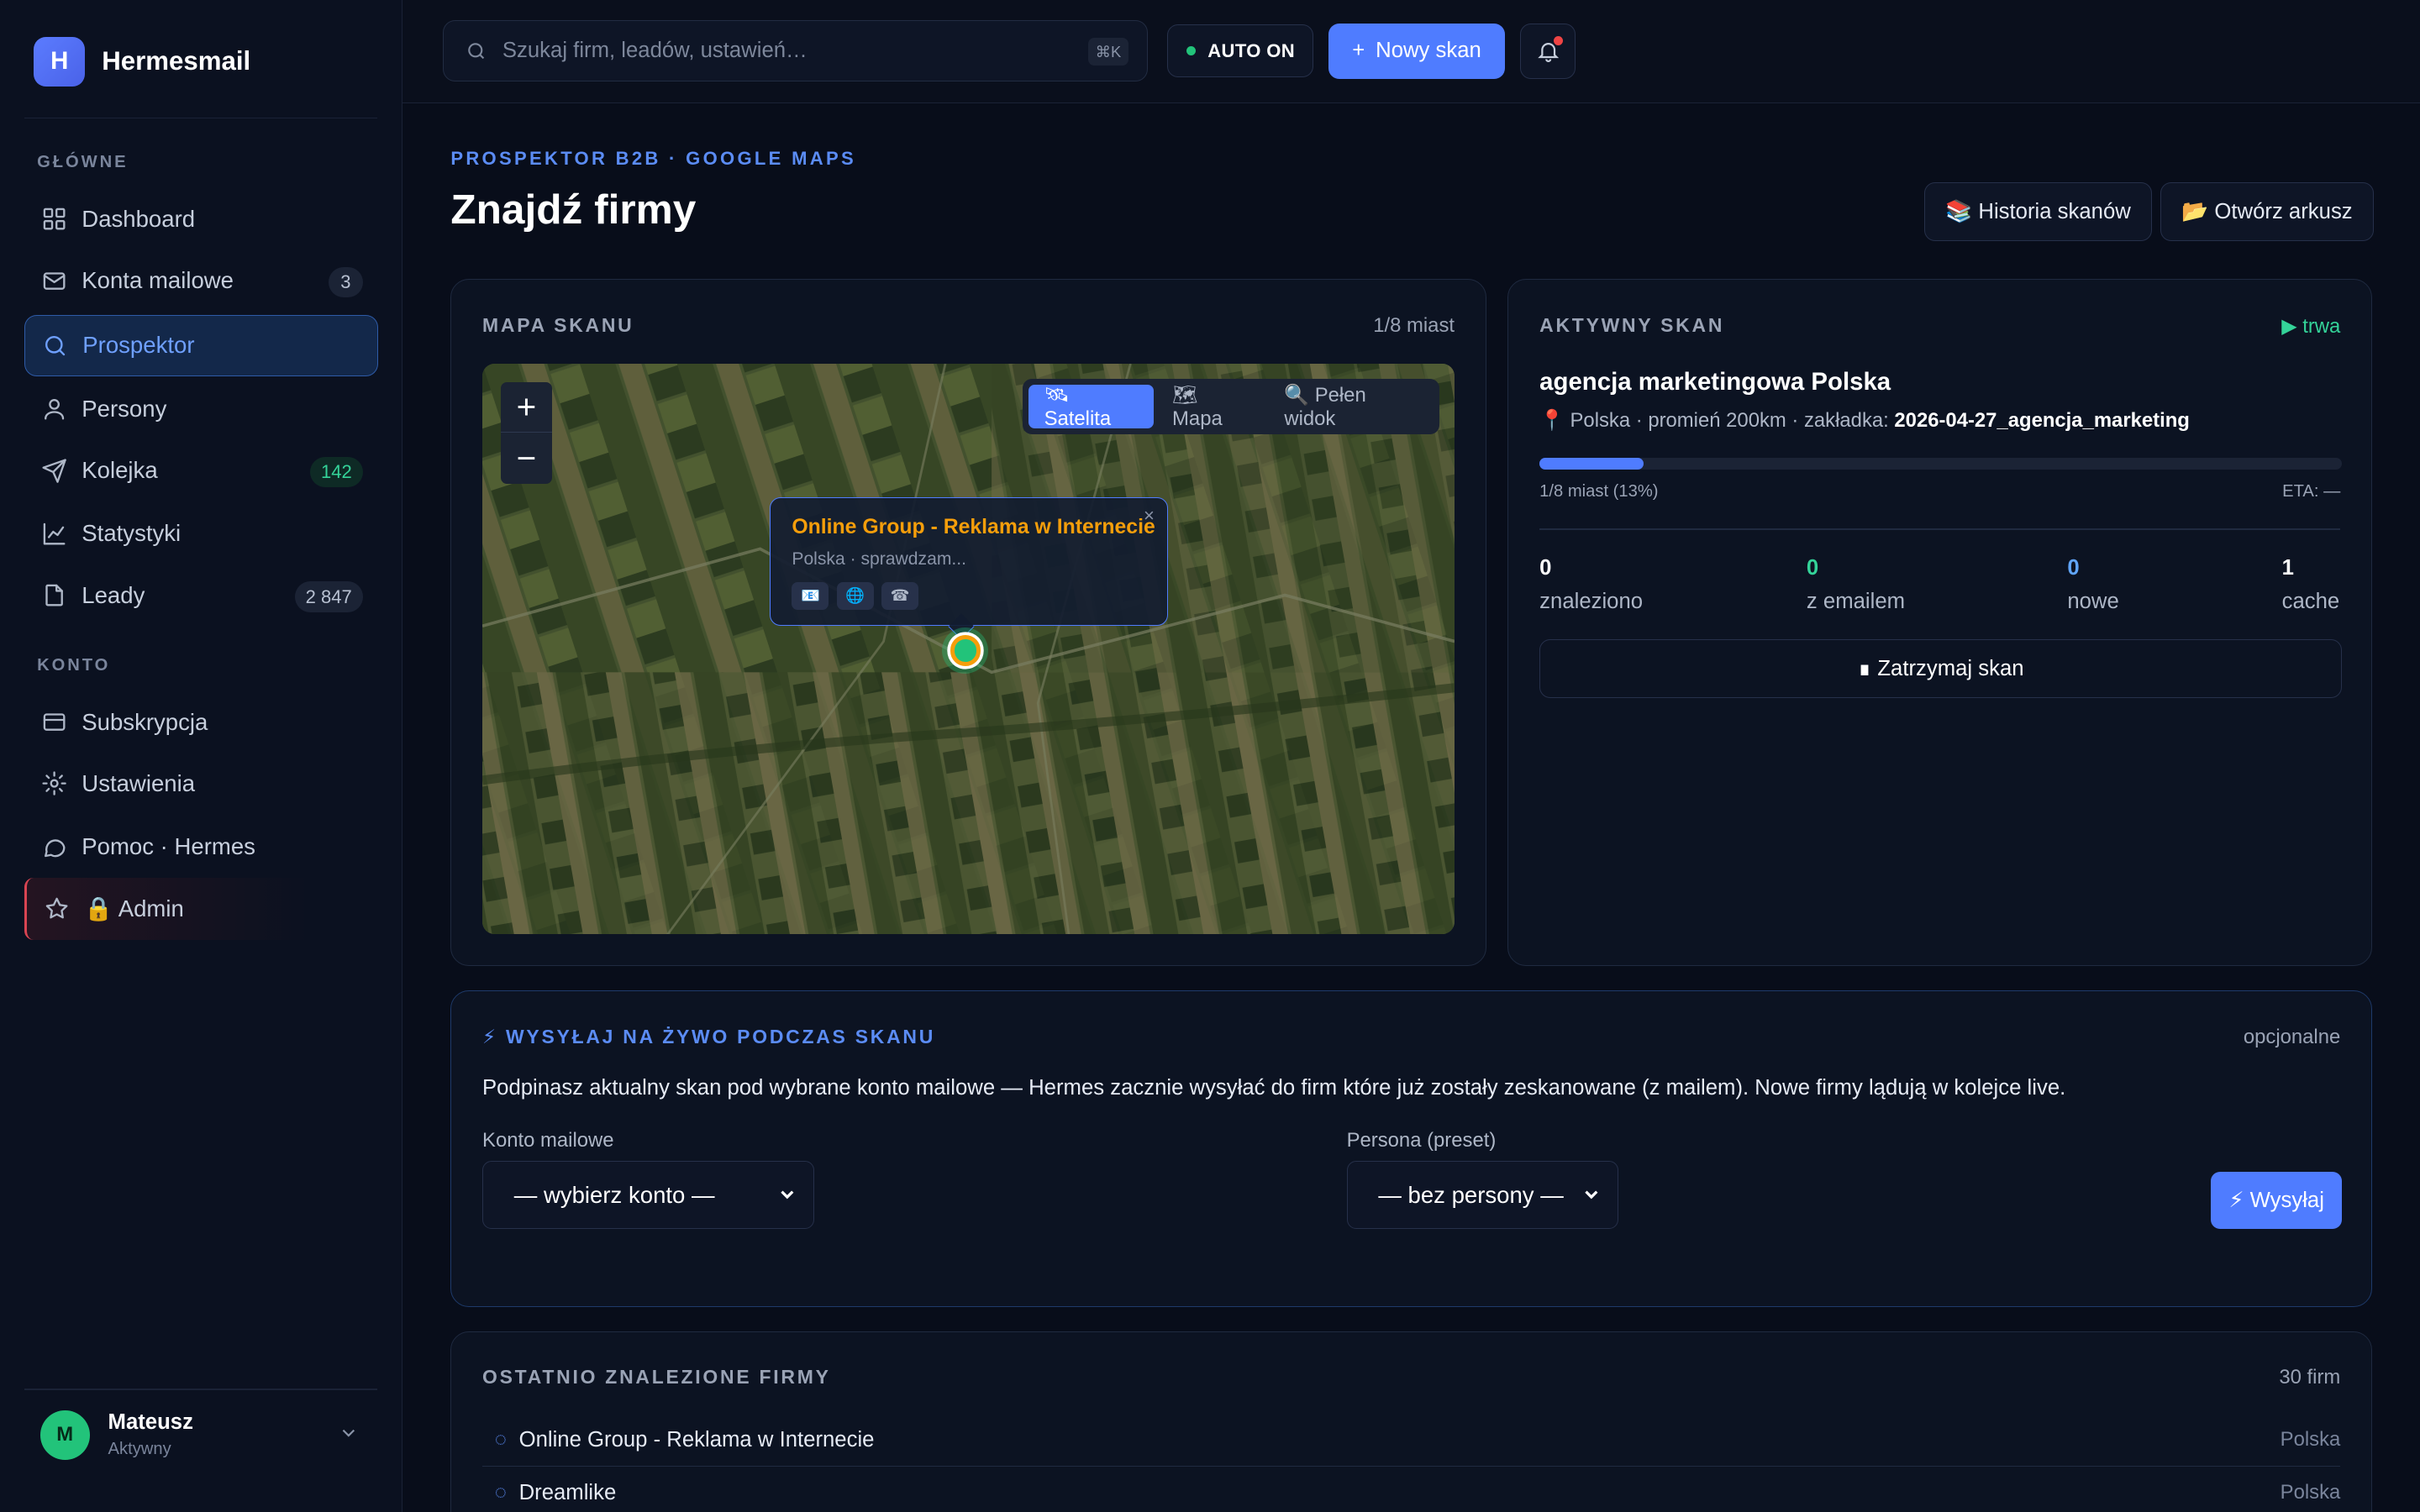  I want to click on phone-icon: ☎, so click(900, 595).